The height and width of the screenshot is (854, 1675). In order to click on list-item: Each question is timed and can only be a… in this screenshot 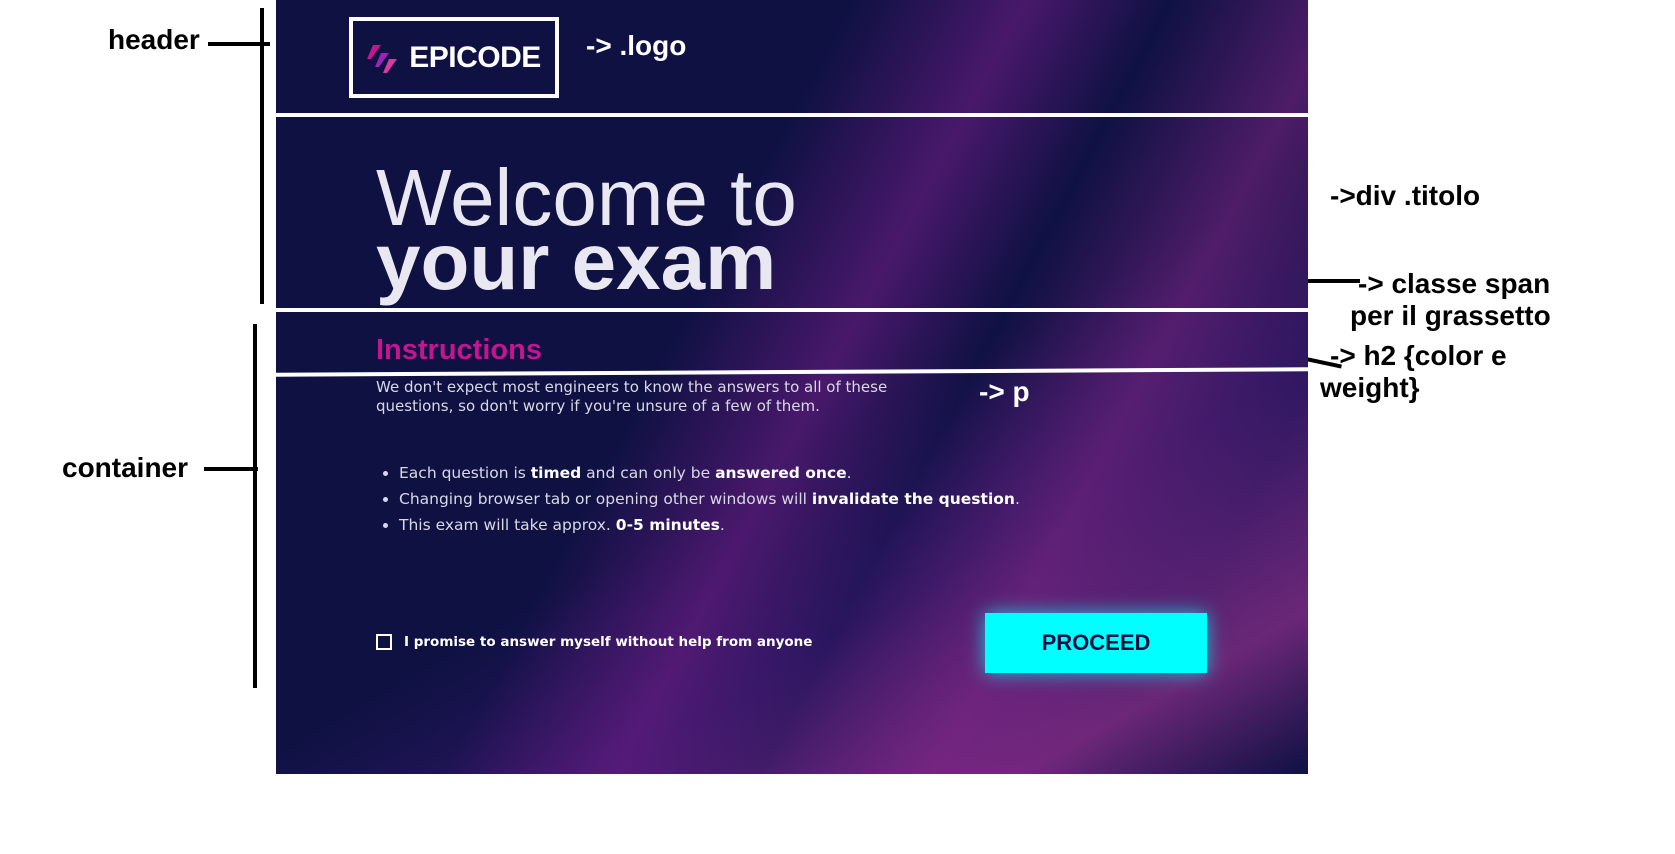, I will do `click(709, 473)`.